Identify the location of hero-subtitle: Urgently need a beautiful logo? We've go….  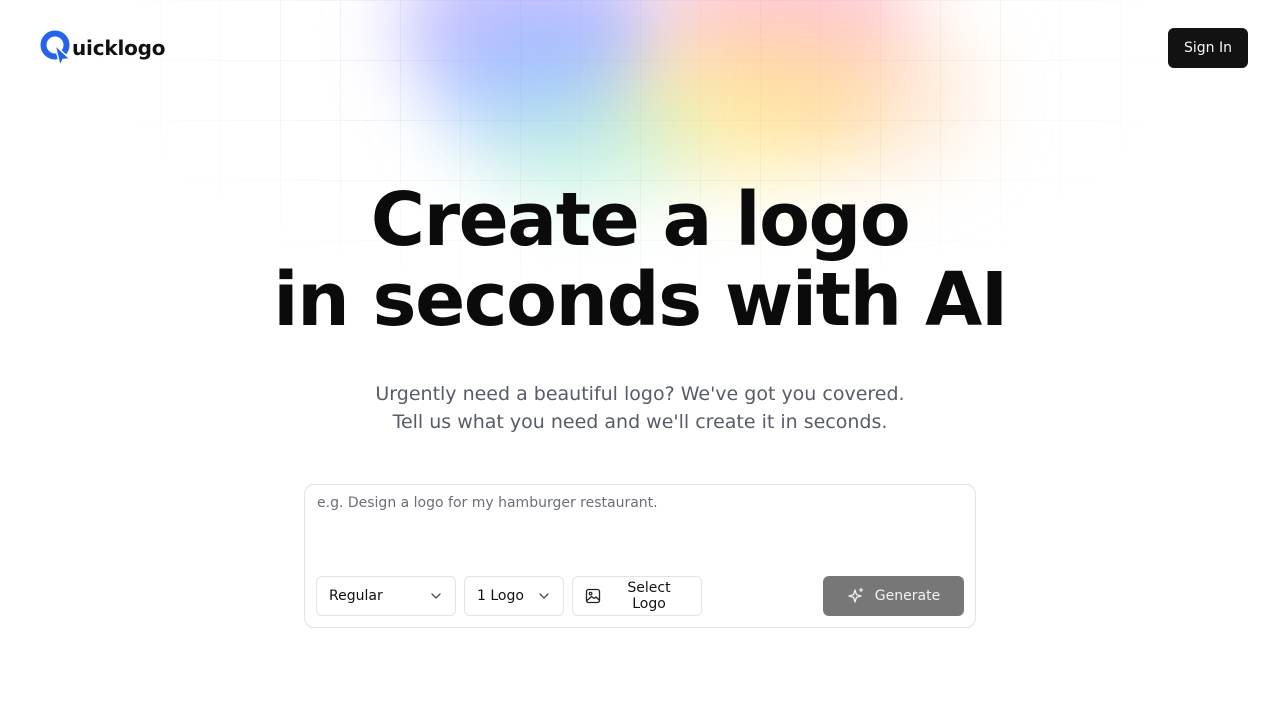
(640, 408).